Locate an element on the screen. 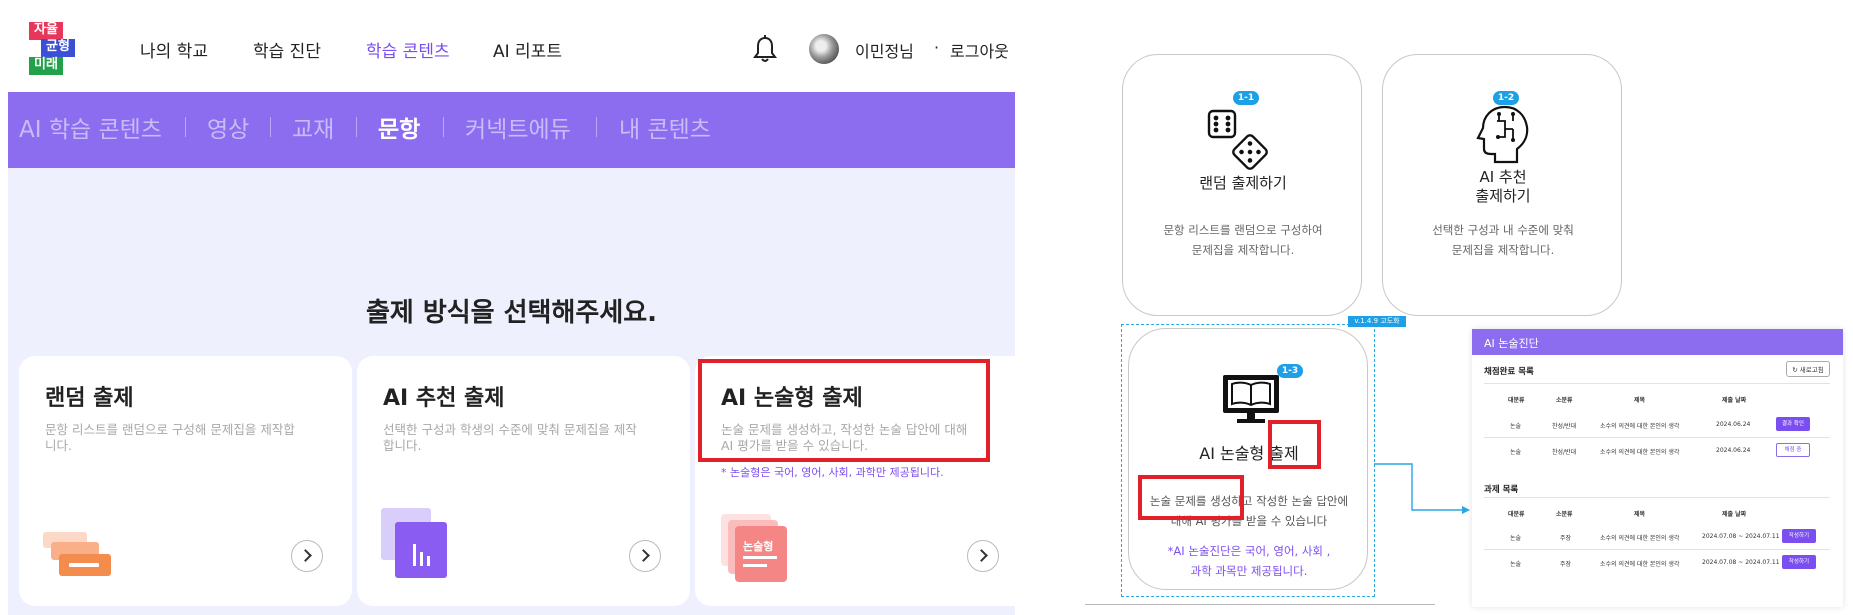  divider-line is located at coordinates (1260, 604).